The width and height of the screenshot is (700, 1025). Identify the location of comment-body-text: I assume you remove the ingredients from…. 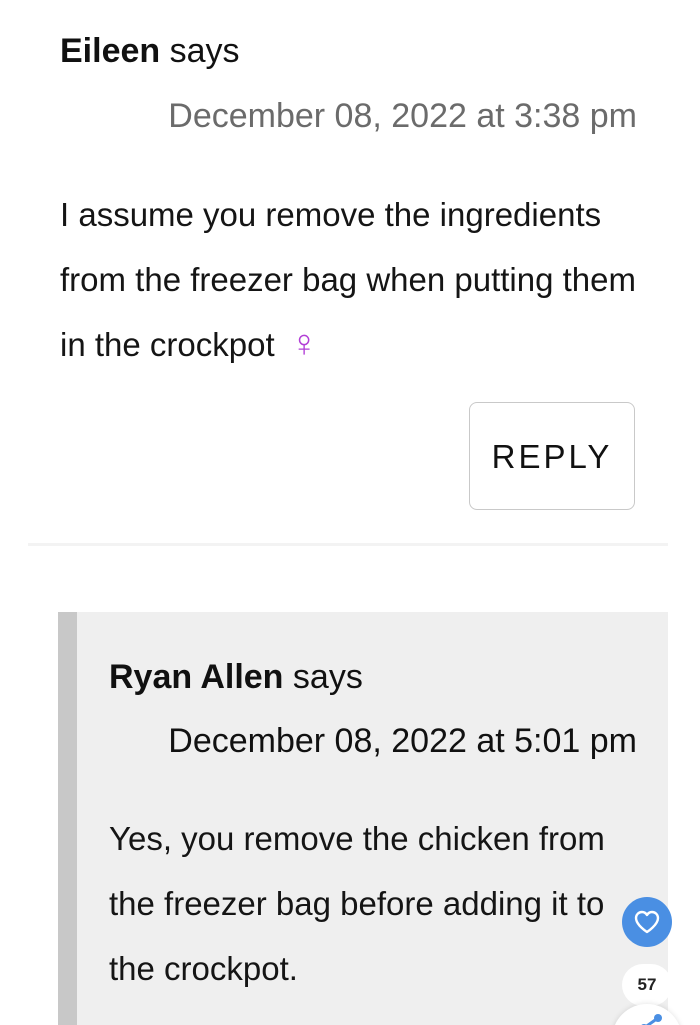
(348, 279).